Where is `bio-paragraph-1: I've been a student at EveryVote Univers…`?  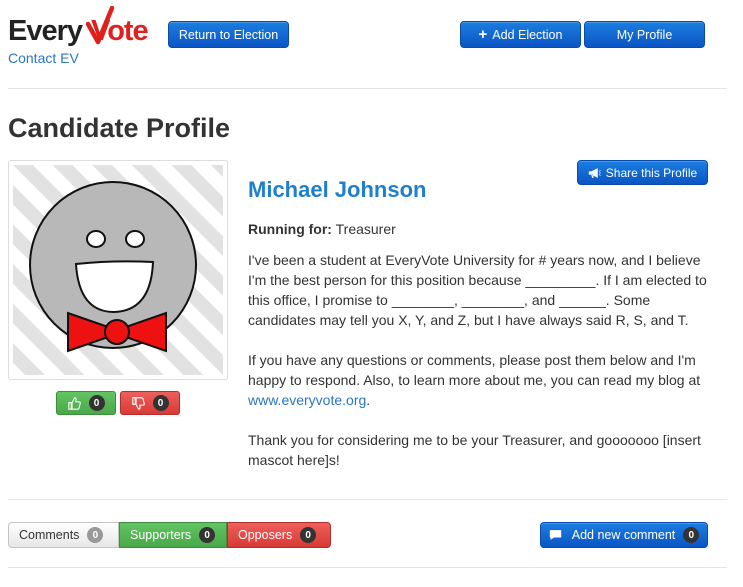
bio-paragraph-1: I've been a student at EveryVote Univers… is located at coordinates (477, 290).